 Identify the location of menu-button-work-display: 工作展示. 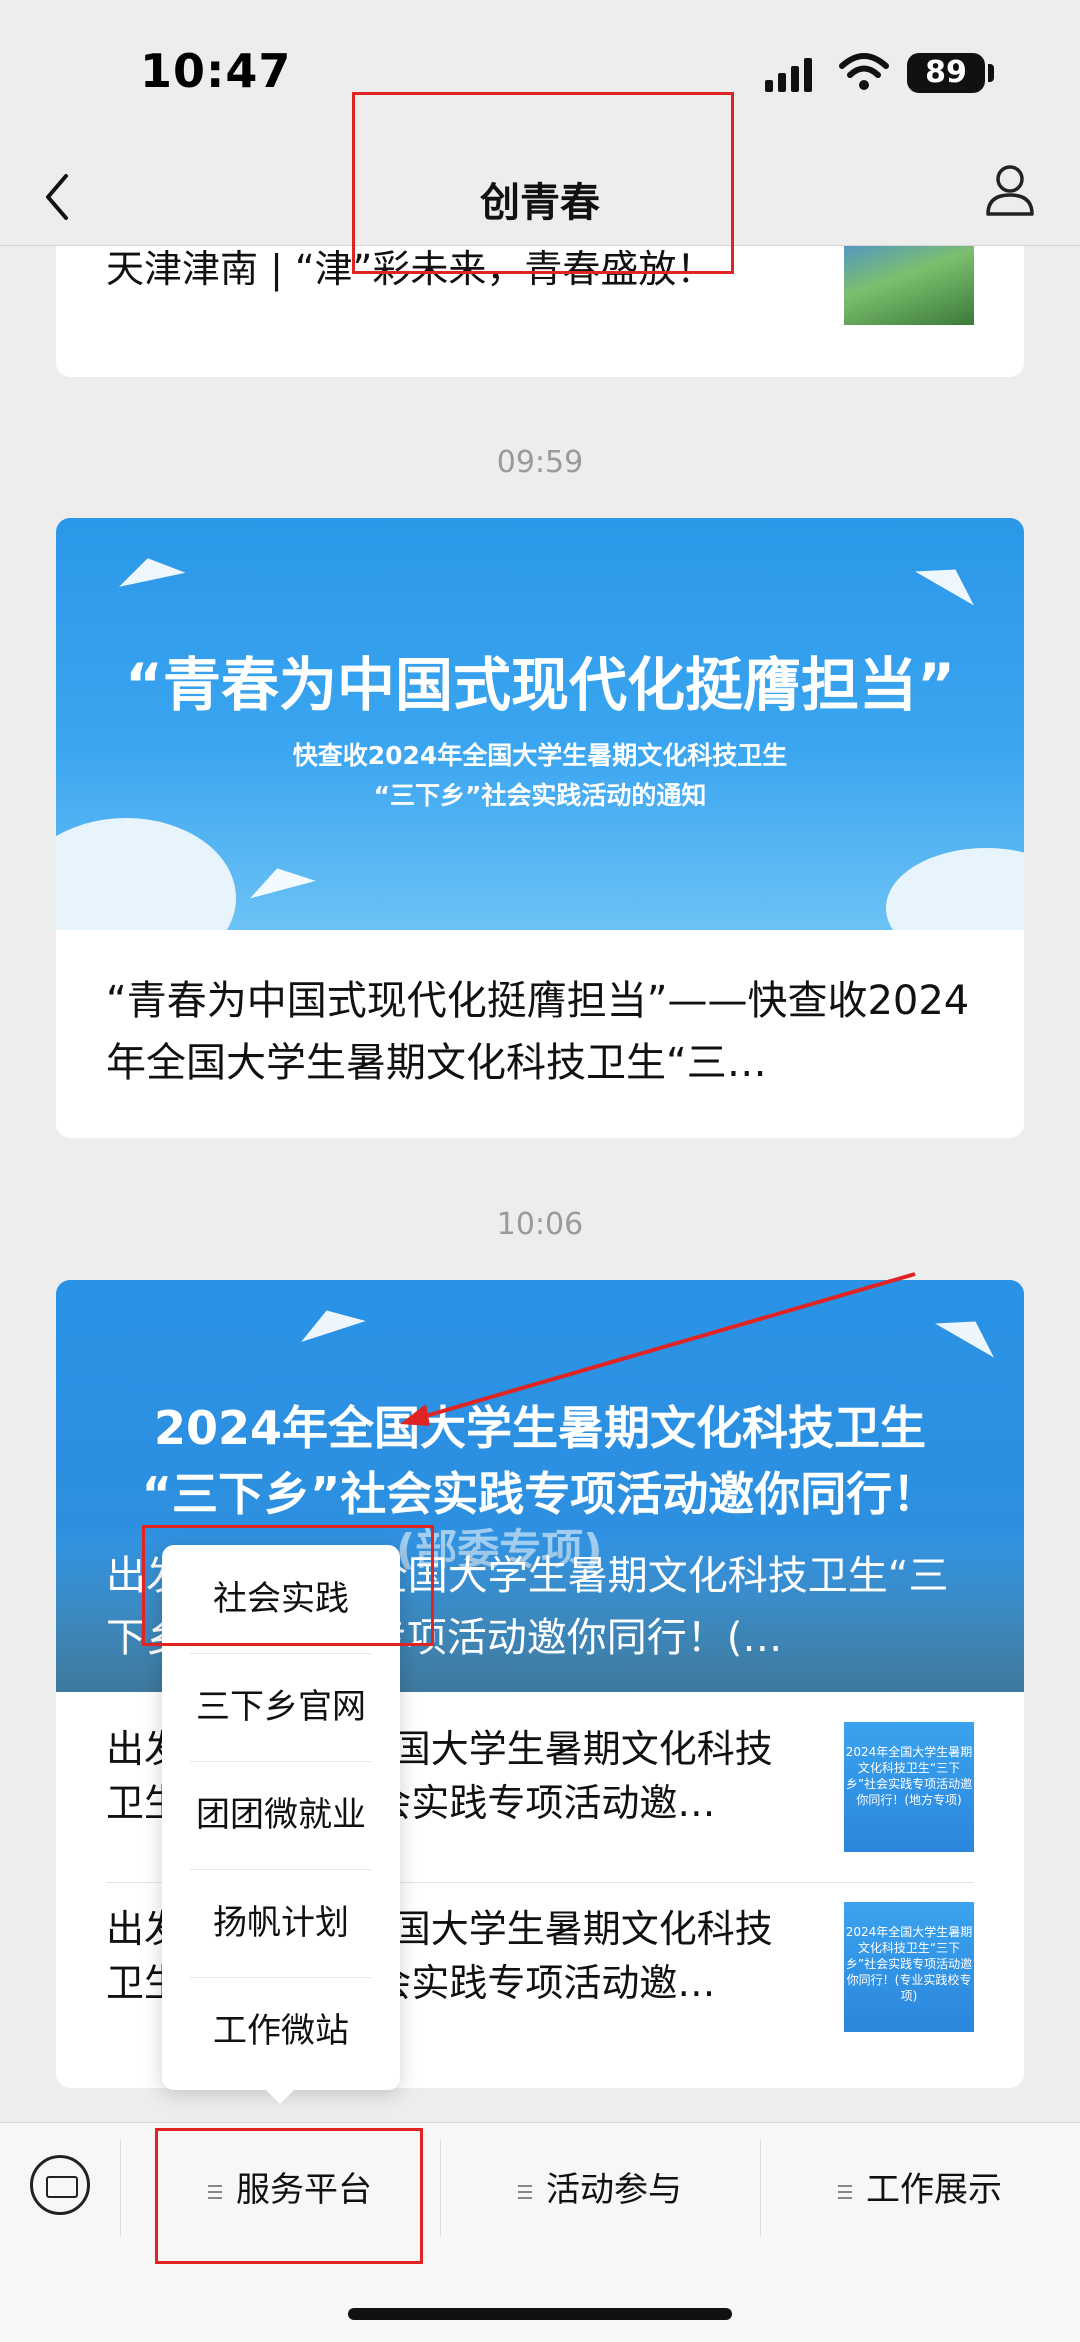
(920, 2190).